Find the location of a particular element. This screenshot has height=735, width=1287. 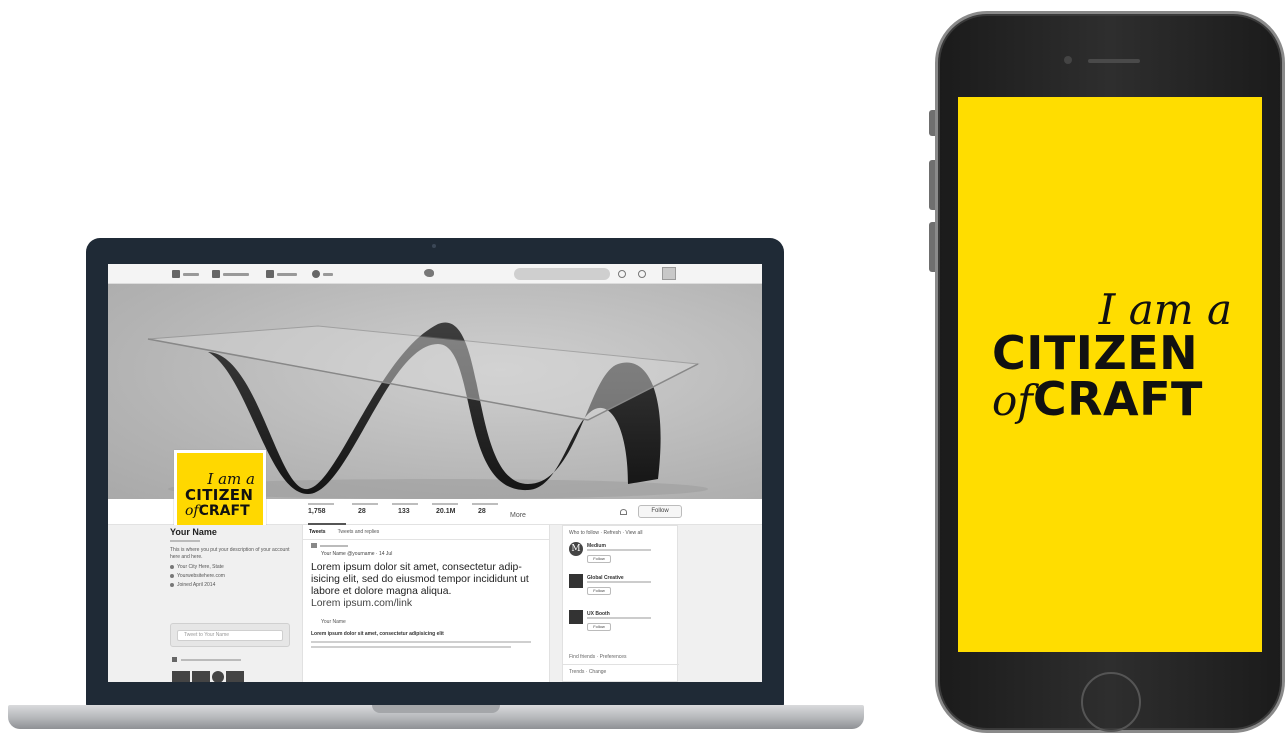

laptop-camera is located at coordinates (434, 246).